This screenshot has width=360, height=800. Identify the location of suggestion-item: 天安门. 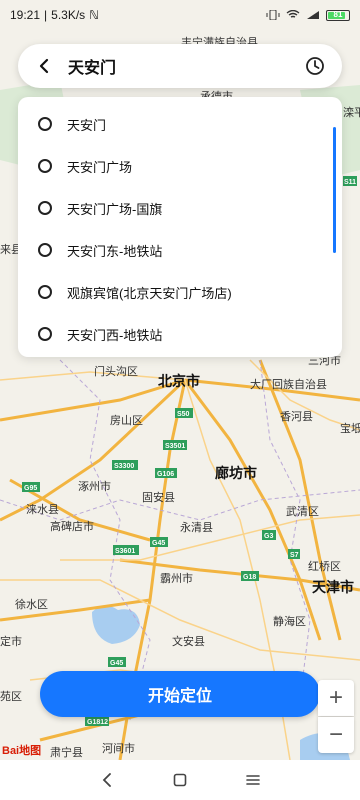
(180, 124).